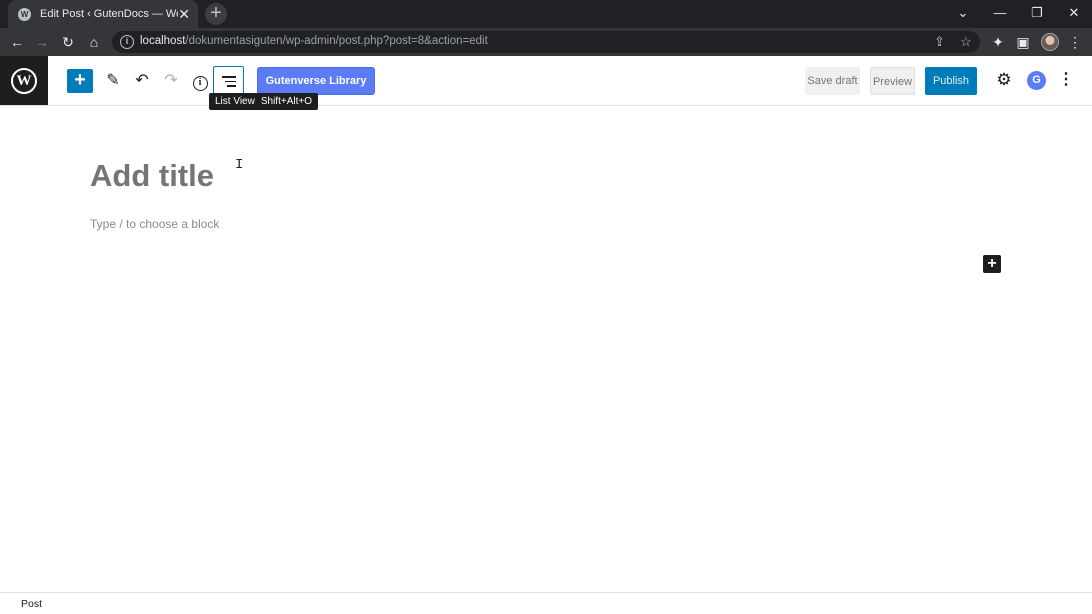 The image size is (1092, 614). What do you see at coordinates (216, 14) in the screenshot?
I see `new-tab-button: +` at bounding box center [216, 14].